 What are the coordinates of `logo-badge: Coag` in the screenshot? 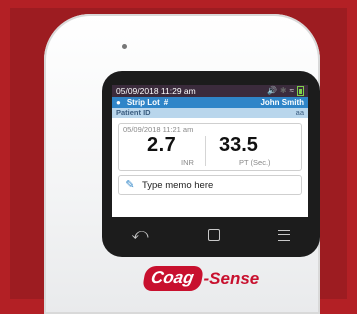 It's located at (172, 278).